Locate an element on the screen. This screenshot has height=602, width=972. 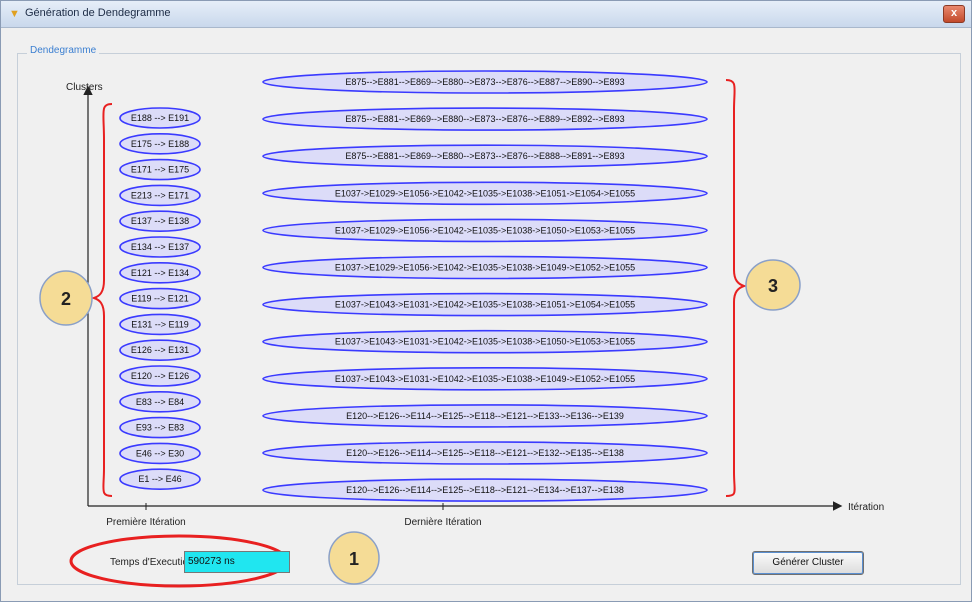
badge-2-label: 2 is located at coordinates (66, 299).